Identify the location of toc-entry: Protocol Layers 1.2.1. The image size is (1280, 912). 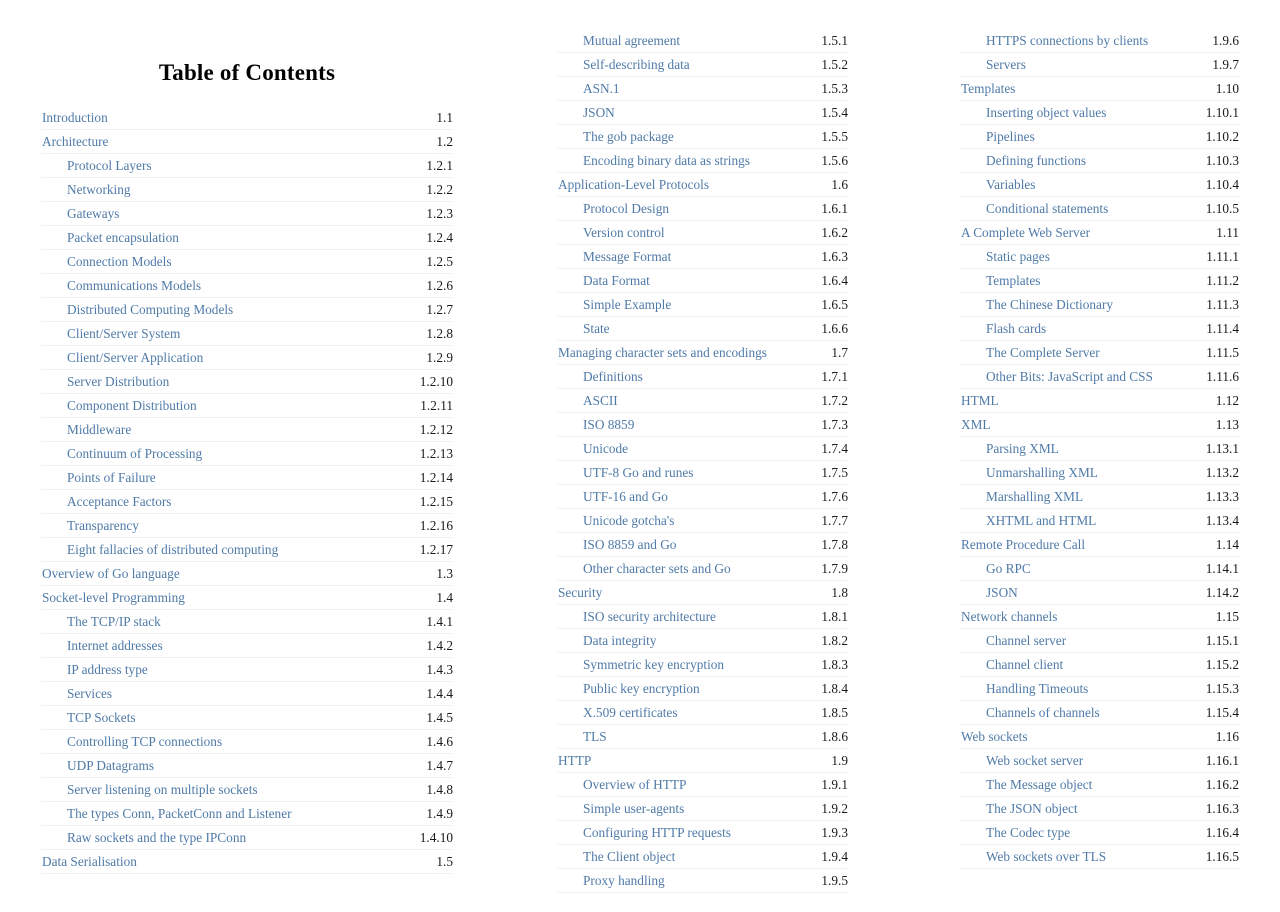
(247, 166).